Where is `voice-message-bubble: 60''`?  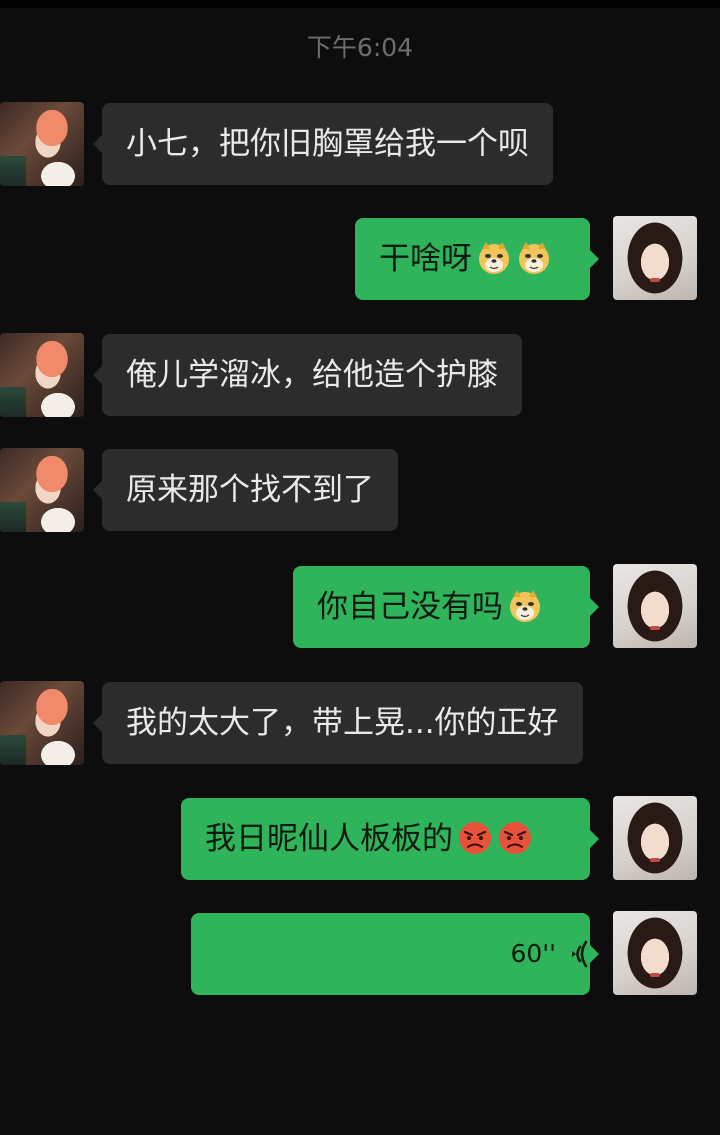
voice-message-bubble: 60'' is located at coordinates (395, 954).